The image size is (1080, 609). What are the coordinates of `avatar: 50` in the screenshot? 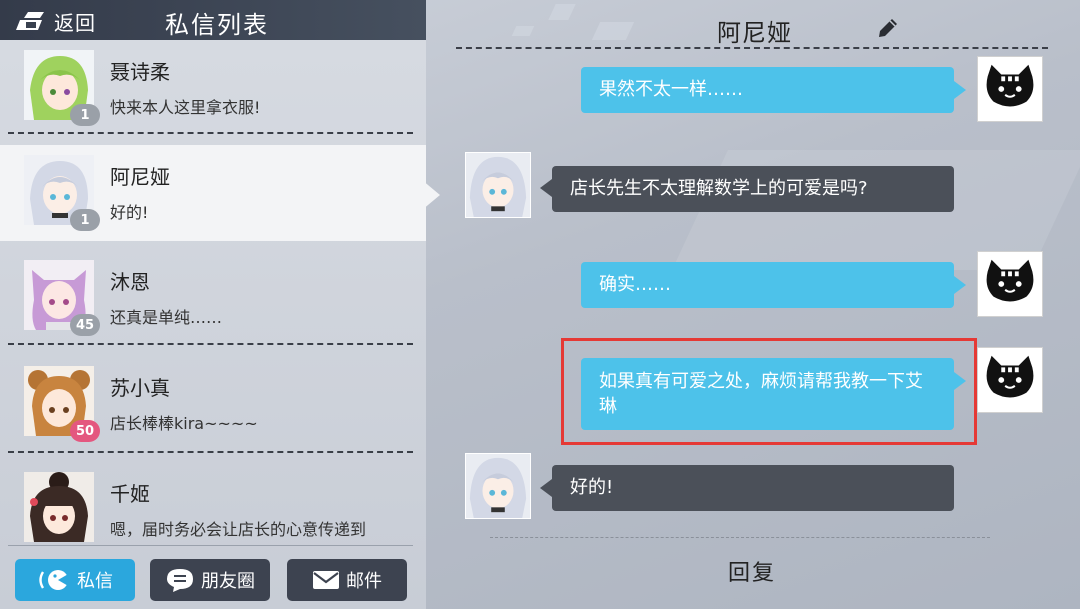 It's located at (62, 404).